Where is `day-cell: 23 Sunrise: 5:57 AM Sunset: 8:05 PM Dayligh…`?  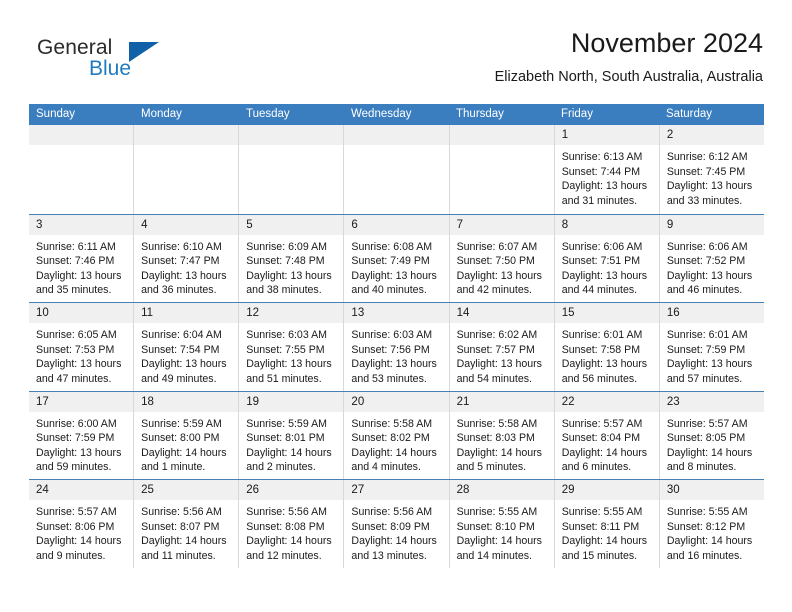 day-cell: 23 Sunrise: 5:57 AM Sunset: 8:05 PM Dayligh… is located at coordinates (711, 435).